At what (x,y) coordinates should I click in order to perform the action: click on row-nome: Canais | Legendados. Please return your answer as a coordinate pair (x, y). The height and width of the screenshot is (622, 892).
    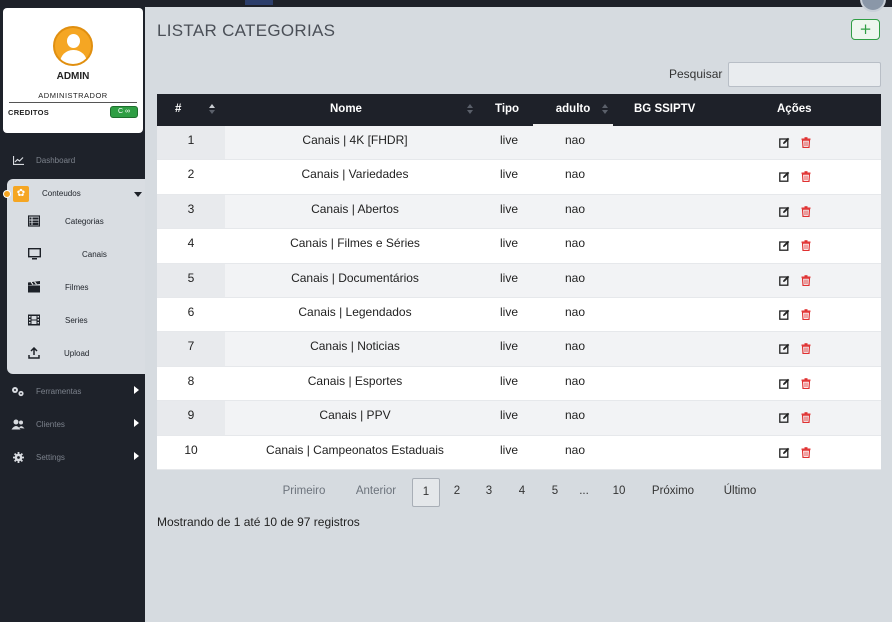
    Looking at the image, I should click on (355, 311).